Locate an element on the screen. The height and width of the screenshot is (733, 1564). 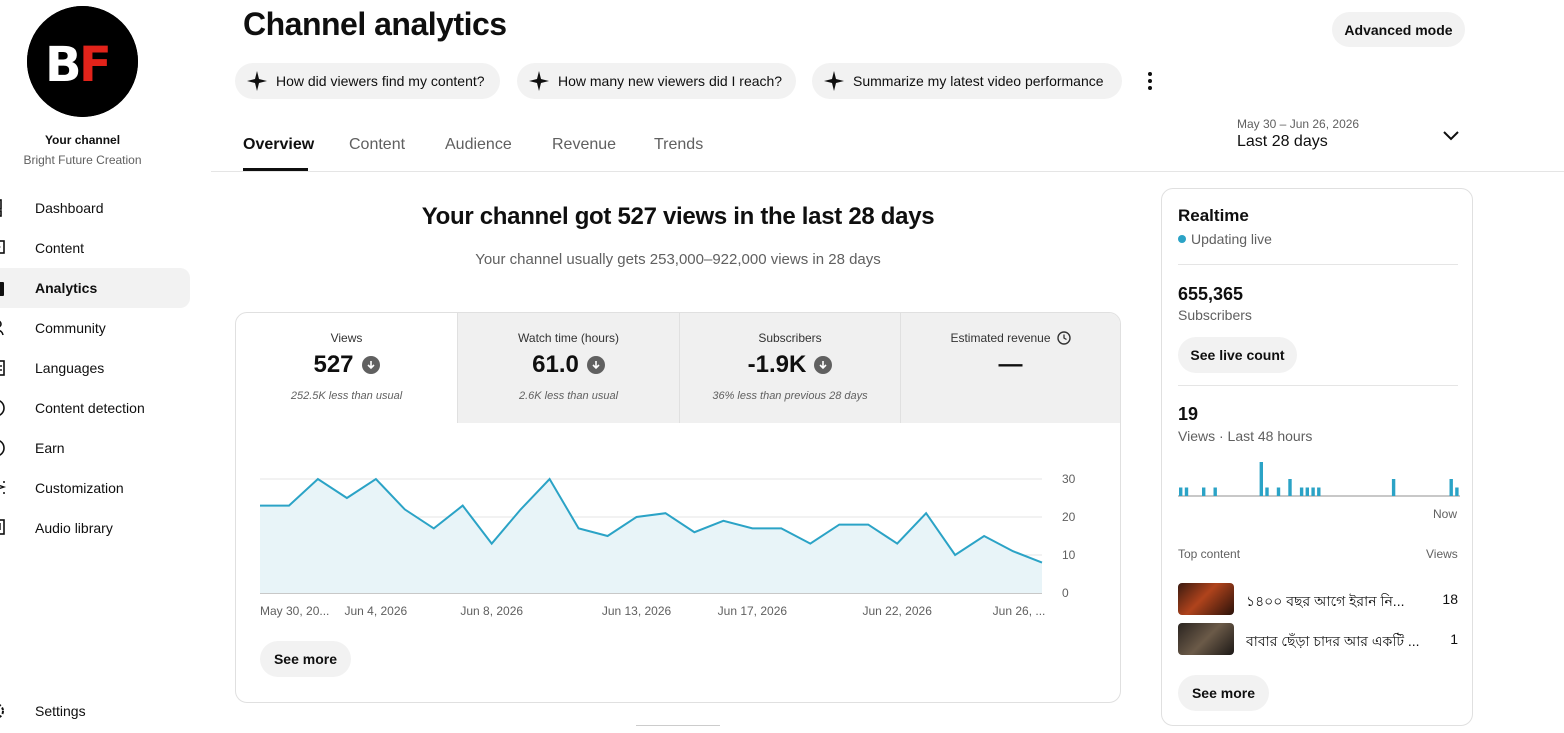
clock-icon is located at coordinates (1063, 338).